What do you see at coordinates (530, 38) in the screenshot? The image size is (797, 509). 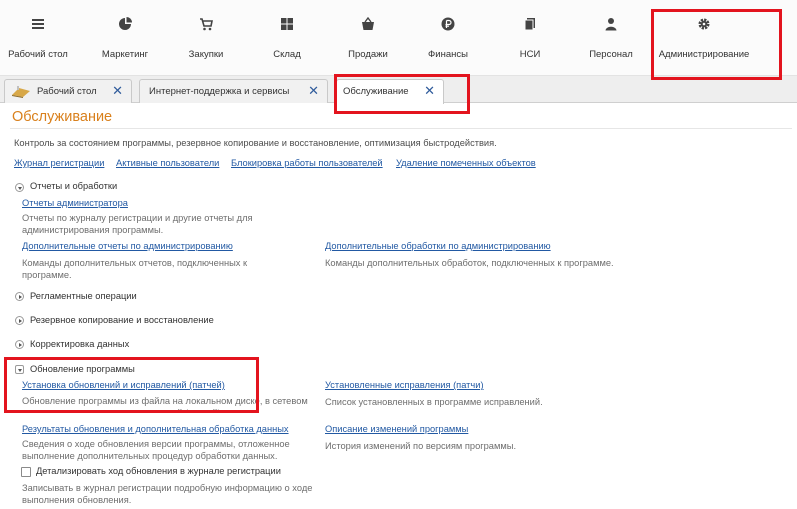 I see `section-nsi: НСИ` at bounding box center [530, 38].